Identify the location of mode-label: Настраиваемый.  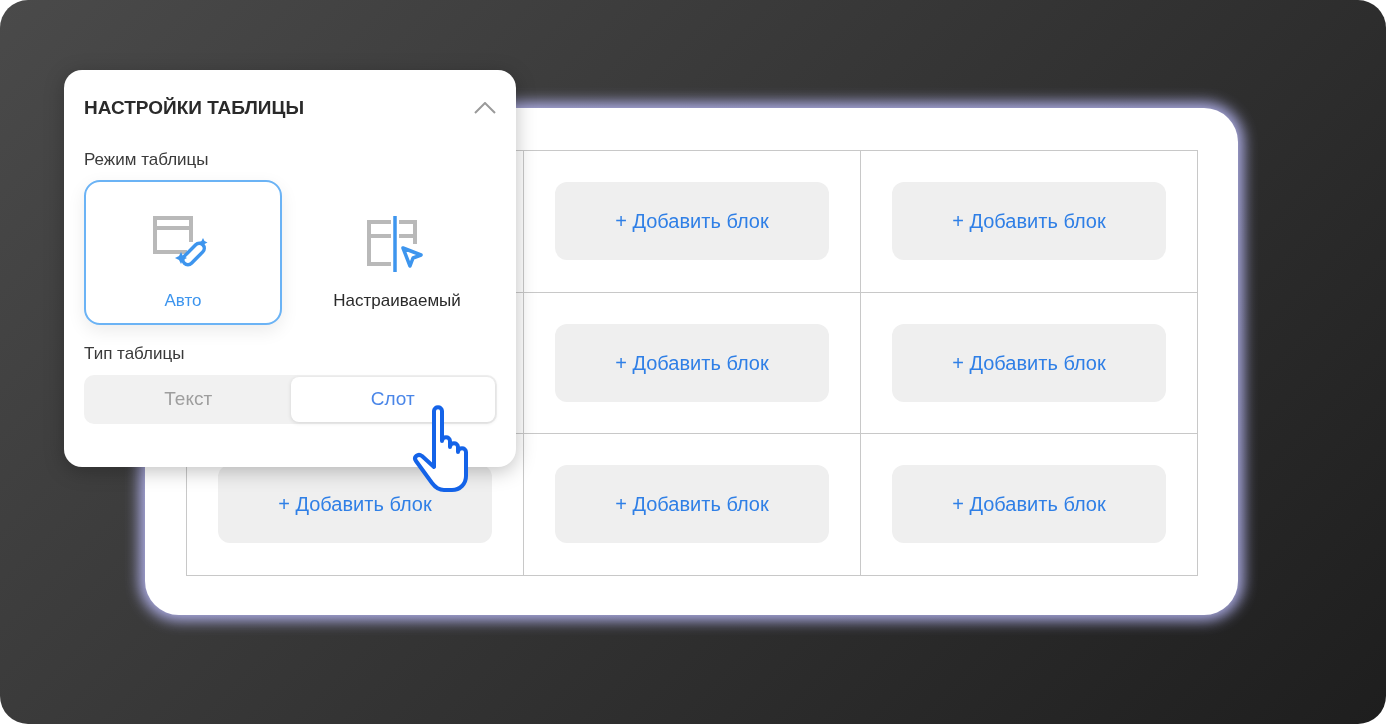
(397, 300).